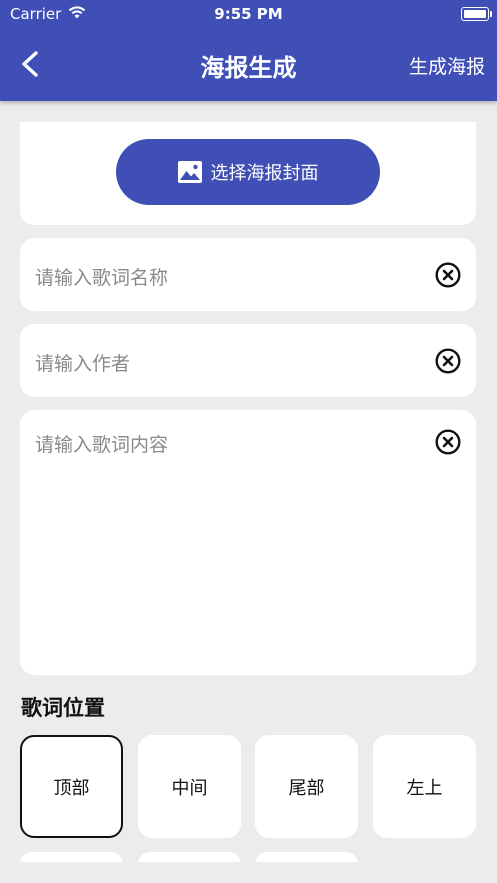 The height and width of the screenshot is (883, 497). I want to click on position-option-bottom: 尾部, so click(306, 786).